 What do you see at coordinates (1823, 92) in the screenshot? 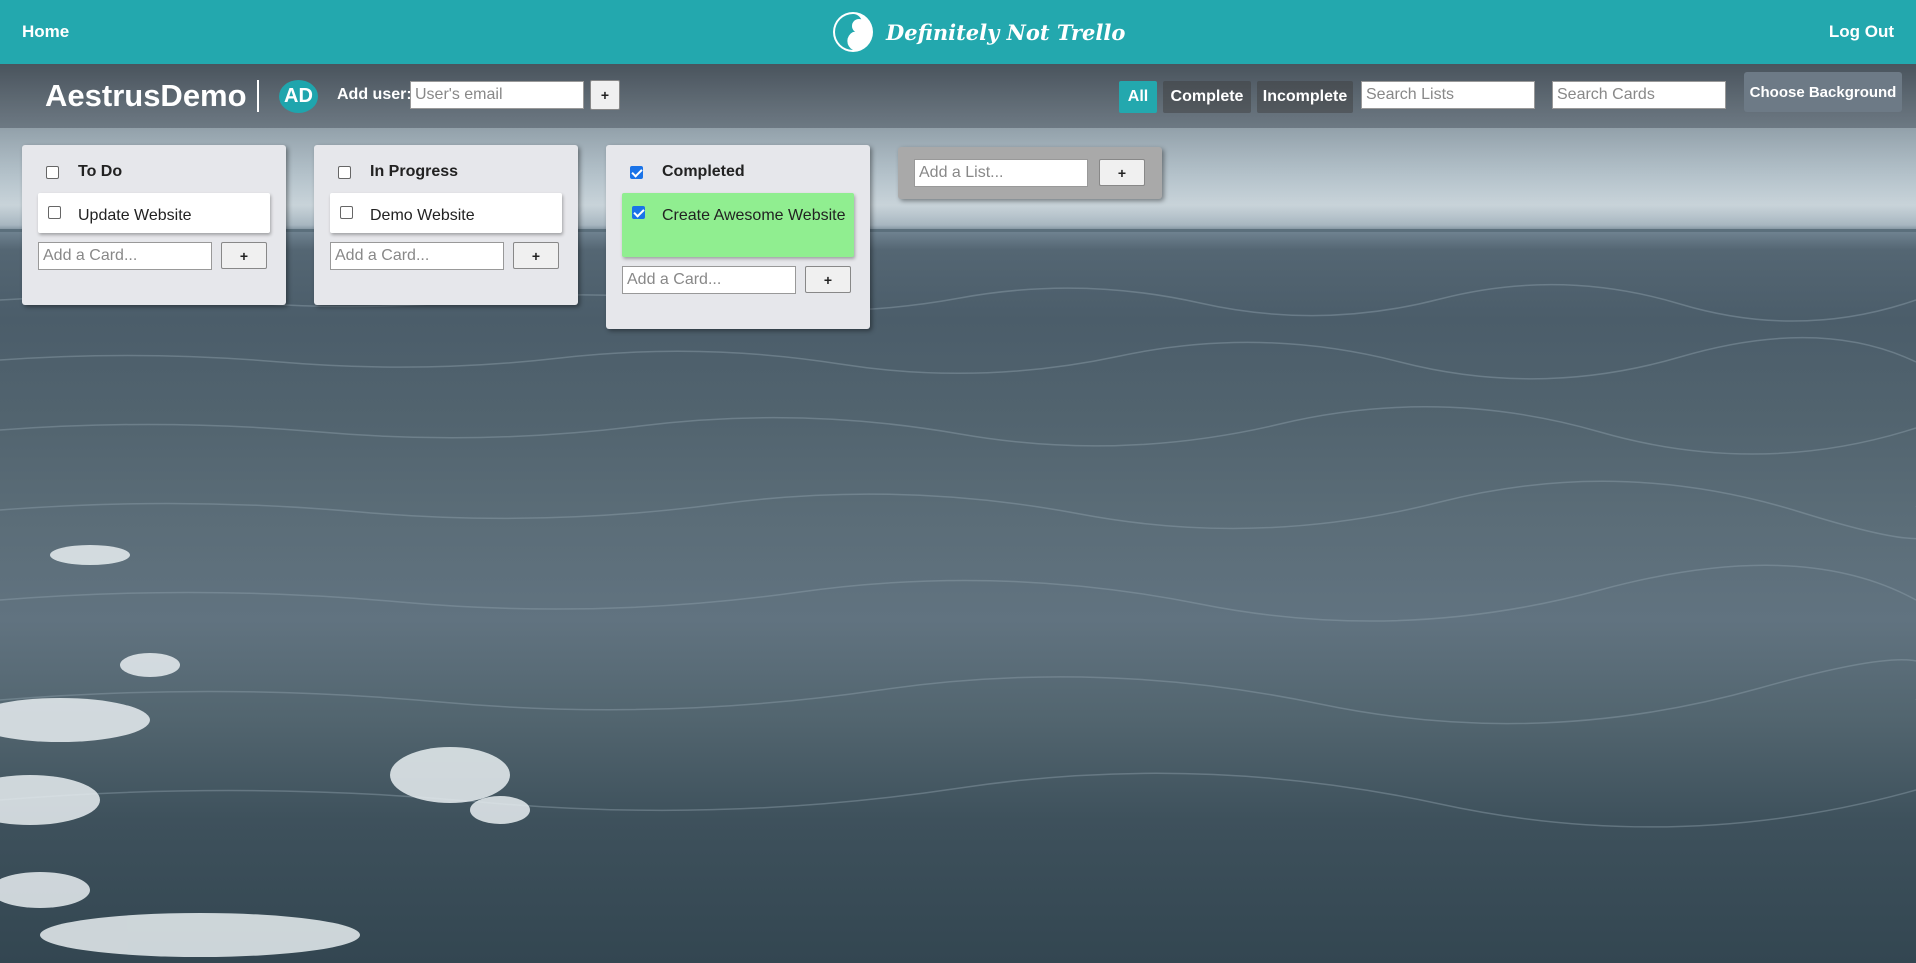
I see `choose-background-button: Choose Background` at bounding box center [1823, 92].